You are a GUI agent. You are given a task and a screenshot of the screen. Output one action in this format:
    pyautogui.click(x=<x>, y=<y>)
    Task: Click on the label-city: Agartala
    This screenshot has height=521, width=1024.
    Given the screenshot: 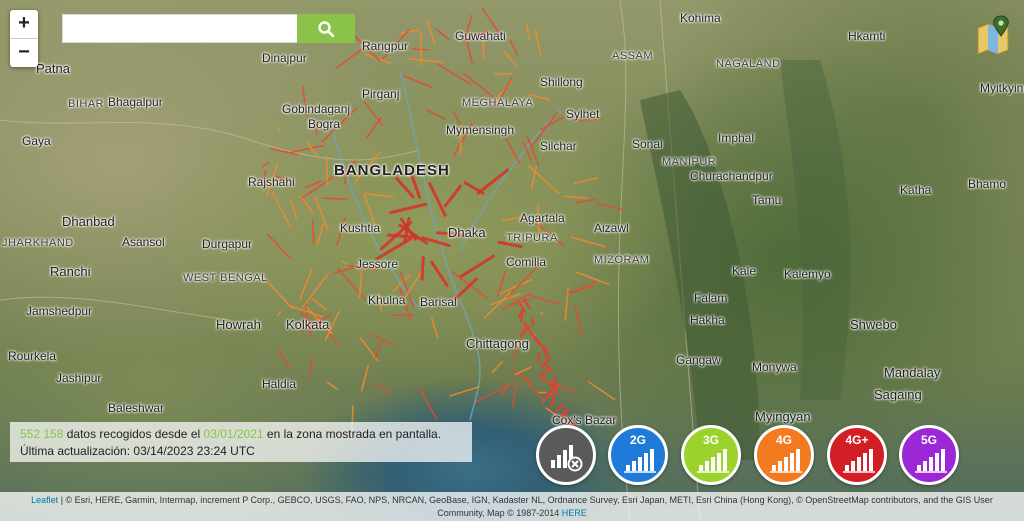 What is the action you would take?
    pyautogui.click(x=542, y=218)
    